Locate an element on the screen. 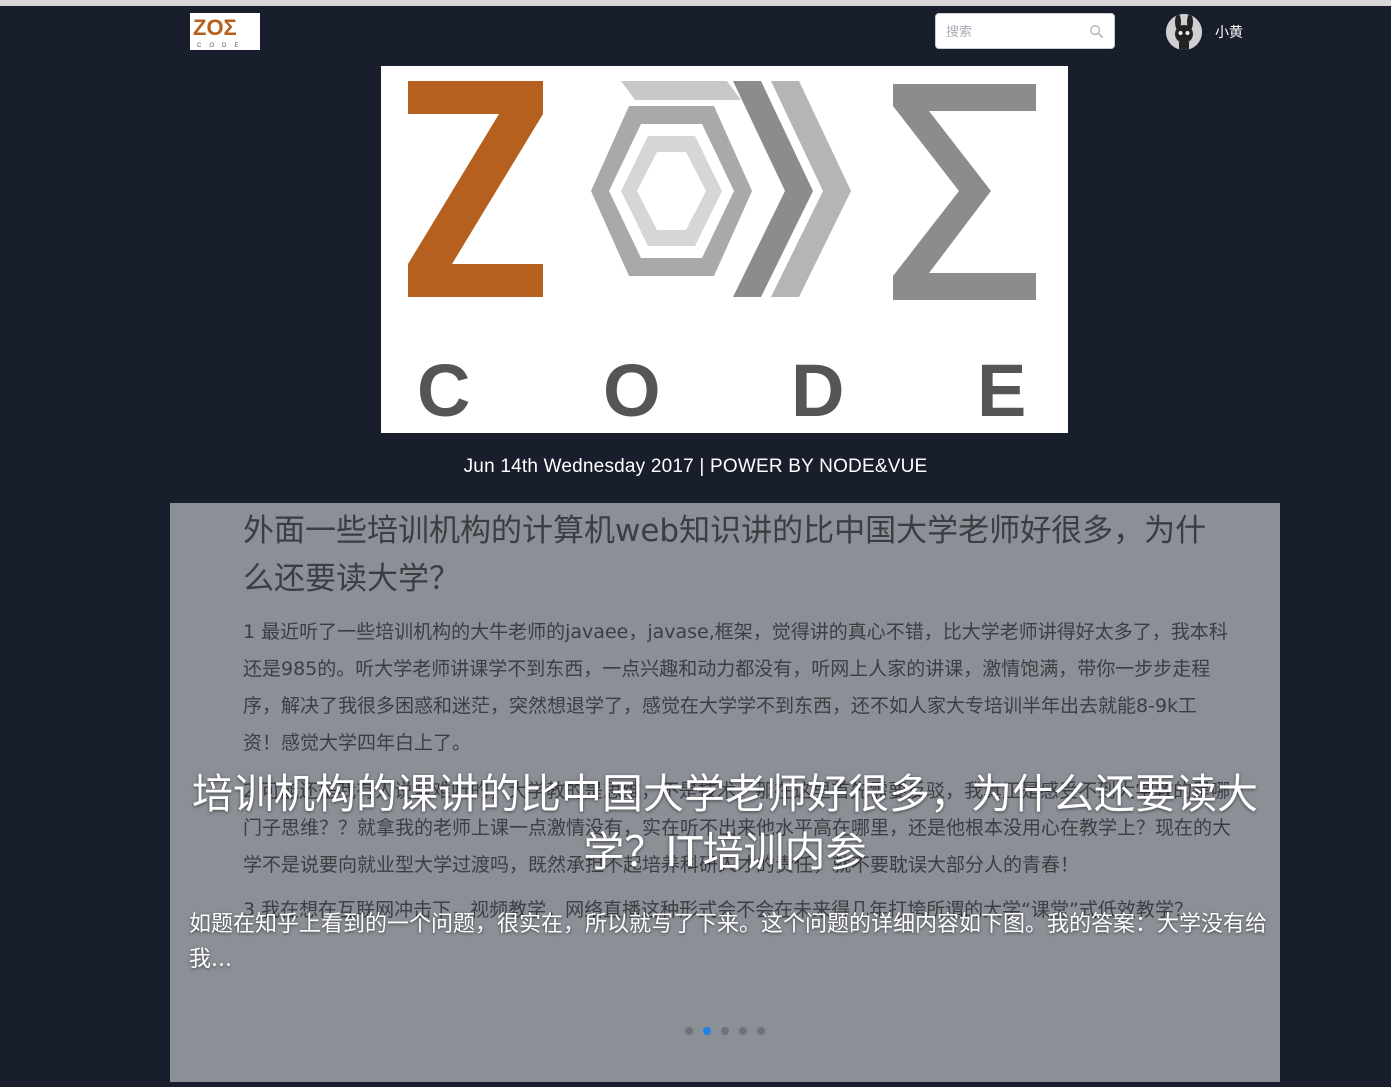 The width and height of the screenshot is (1391, 1087). search-box is located at coordinates (1025, 31).